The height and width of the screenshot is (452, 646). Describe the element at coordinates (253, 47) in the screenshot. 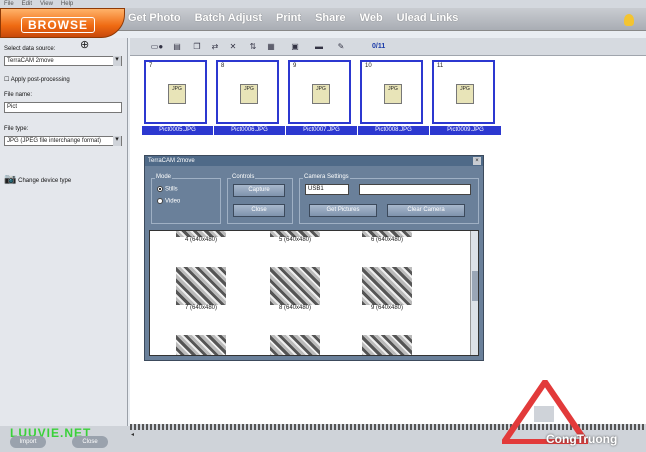

I see `sort-icon: ⇅` at that location.